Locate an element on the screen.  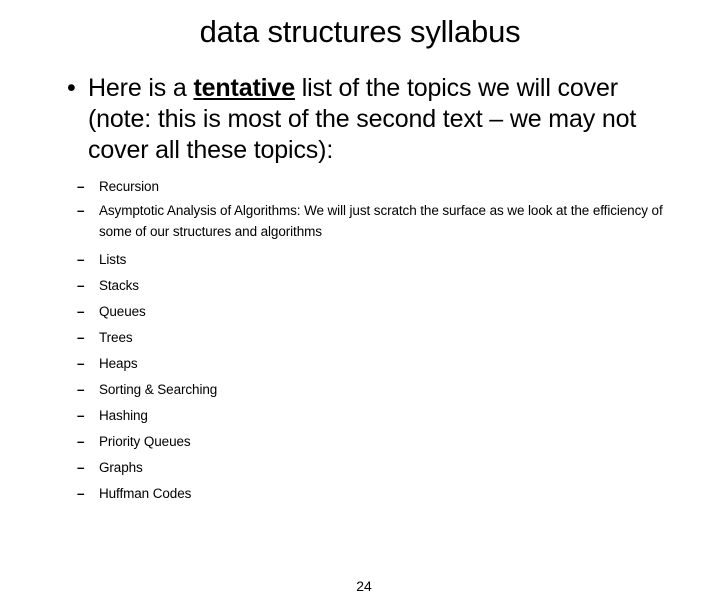
list-item-label: Hashing is located at coordinates (123, 415).